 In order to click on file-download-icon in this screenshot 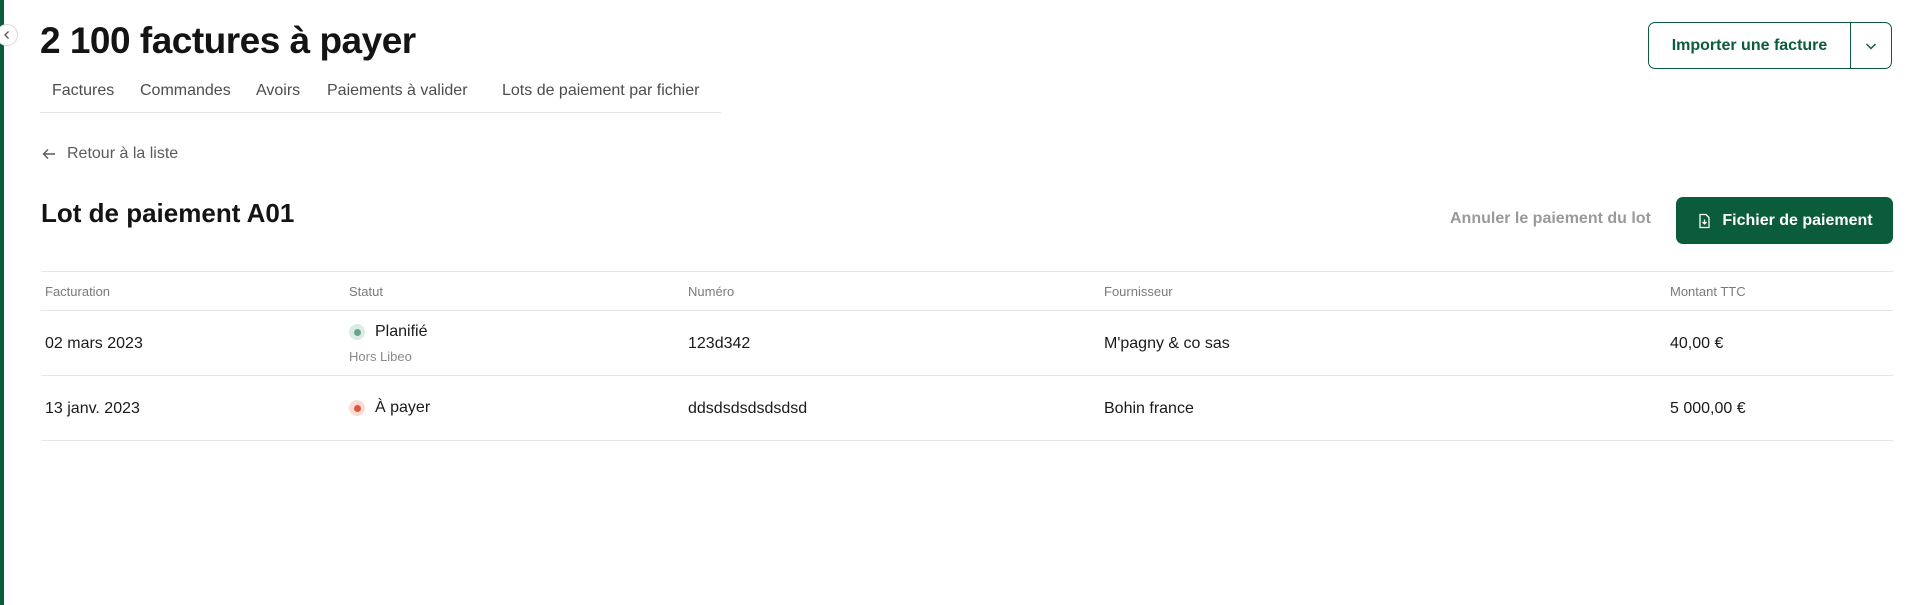, I will do `click(1705, 220)`.